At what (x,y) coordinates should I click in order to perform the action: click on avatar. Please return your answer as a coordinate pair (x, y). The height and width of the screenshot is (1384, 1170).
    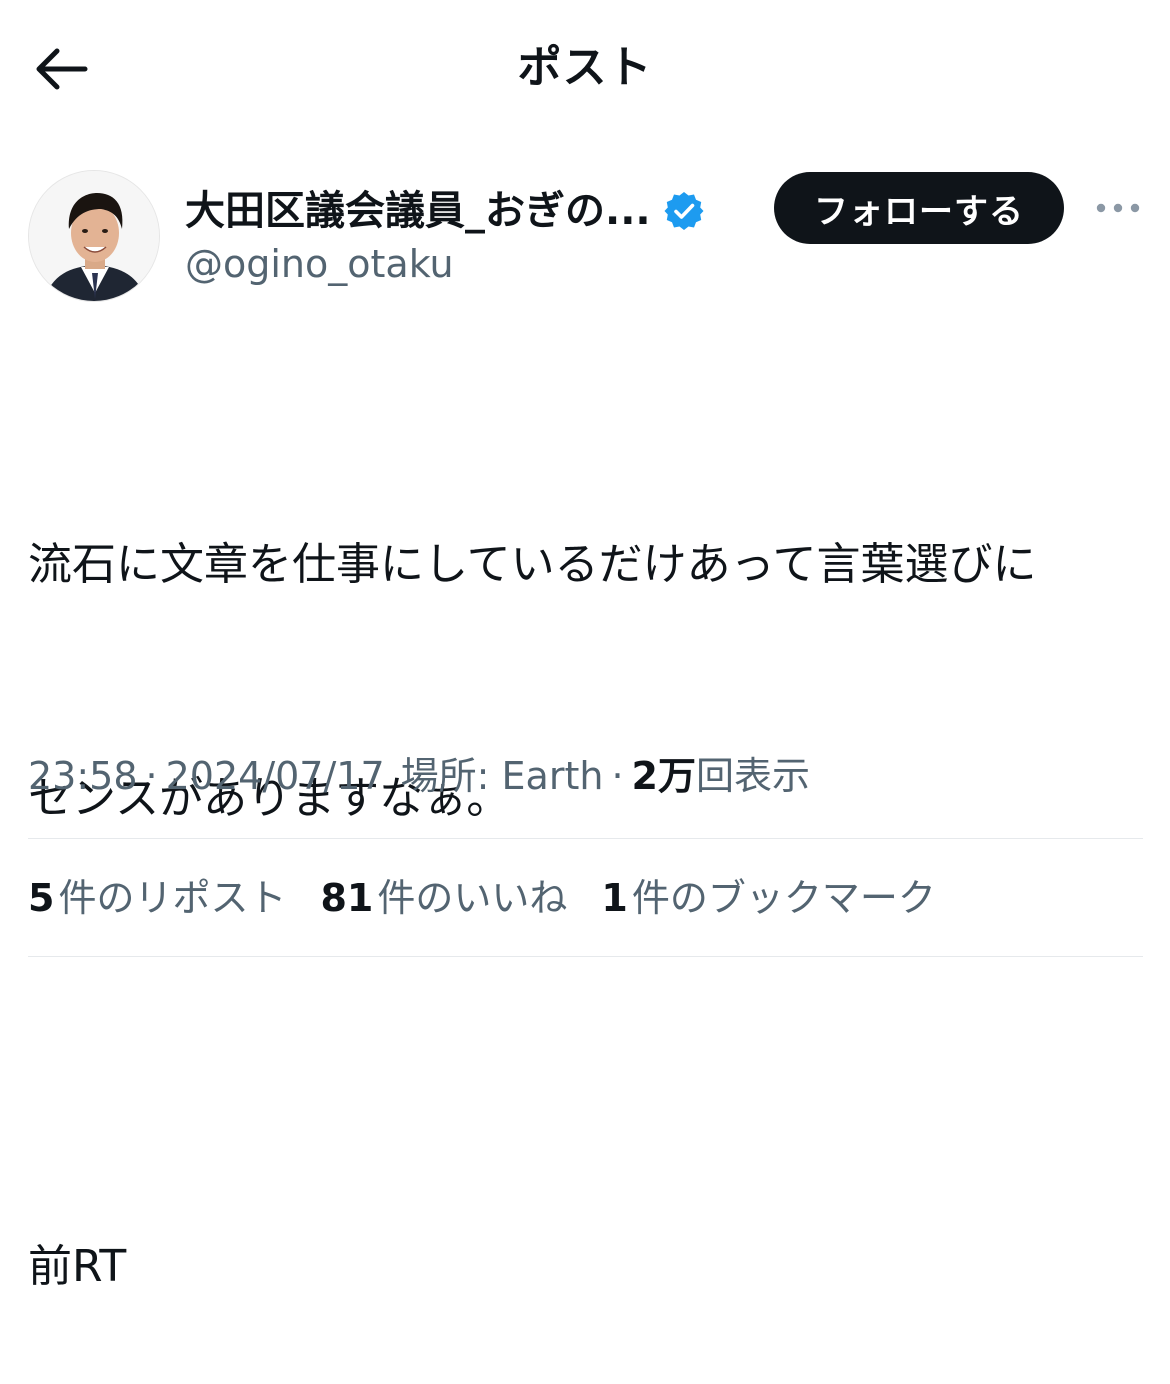
    Looking at the image, I should click on (94, 236).